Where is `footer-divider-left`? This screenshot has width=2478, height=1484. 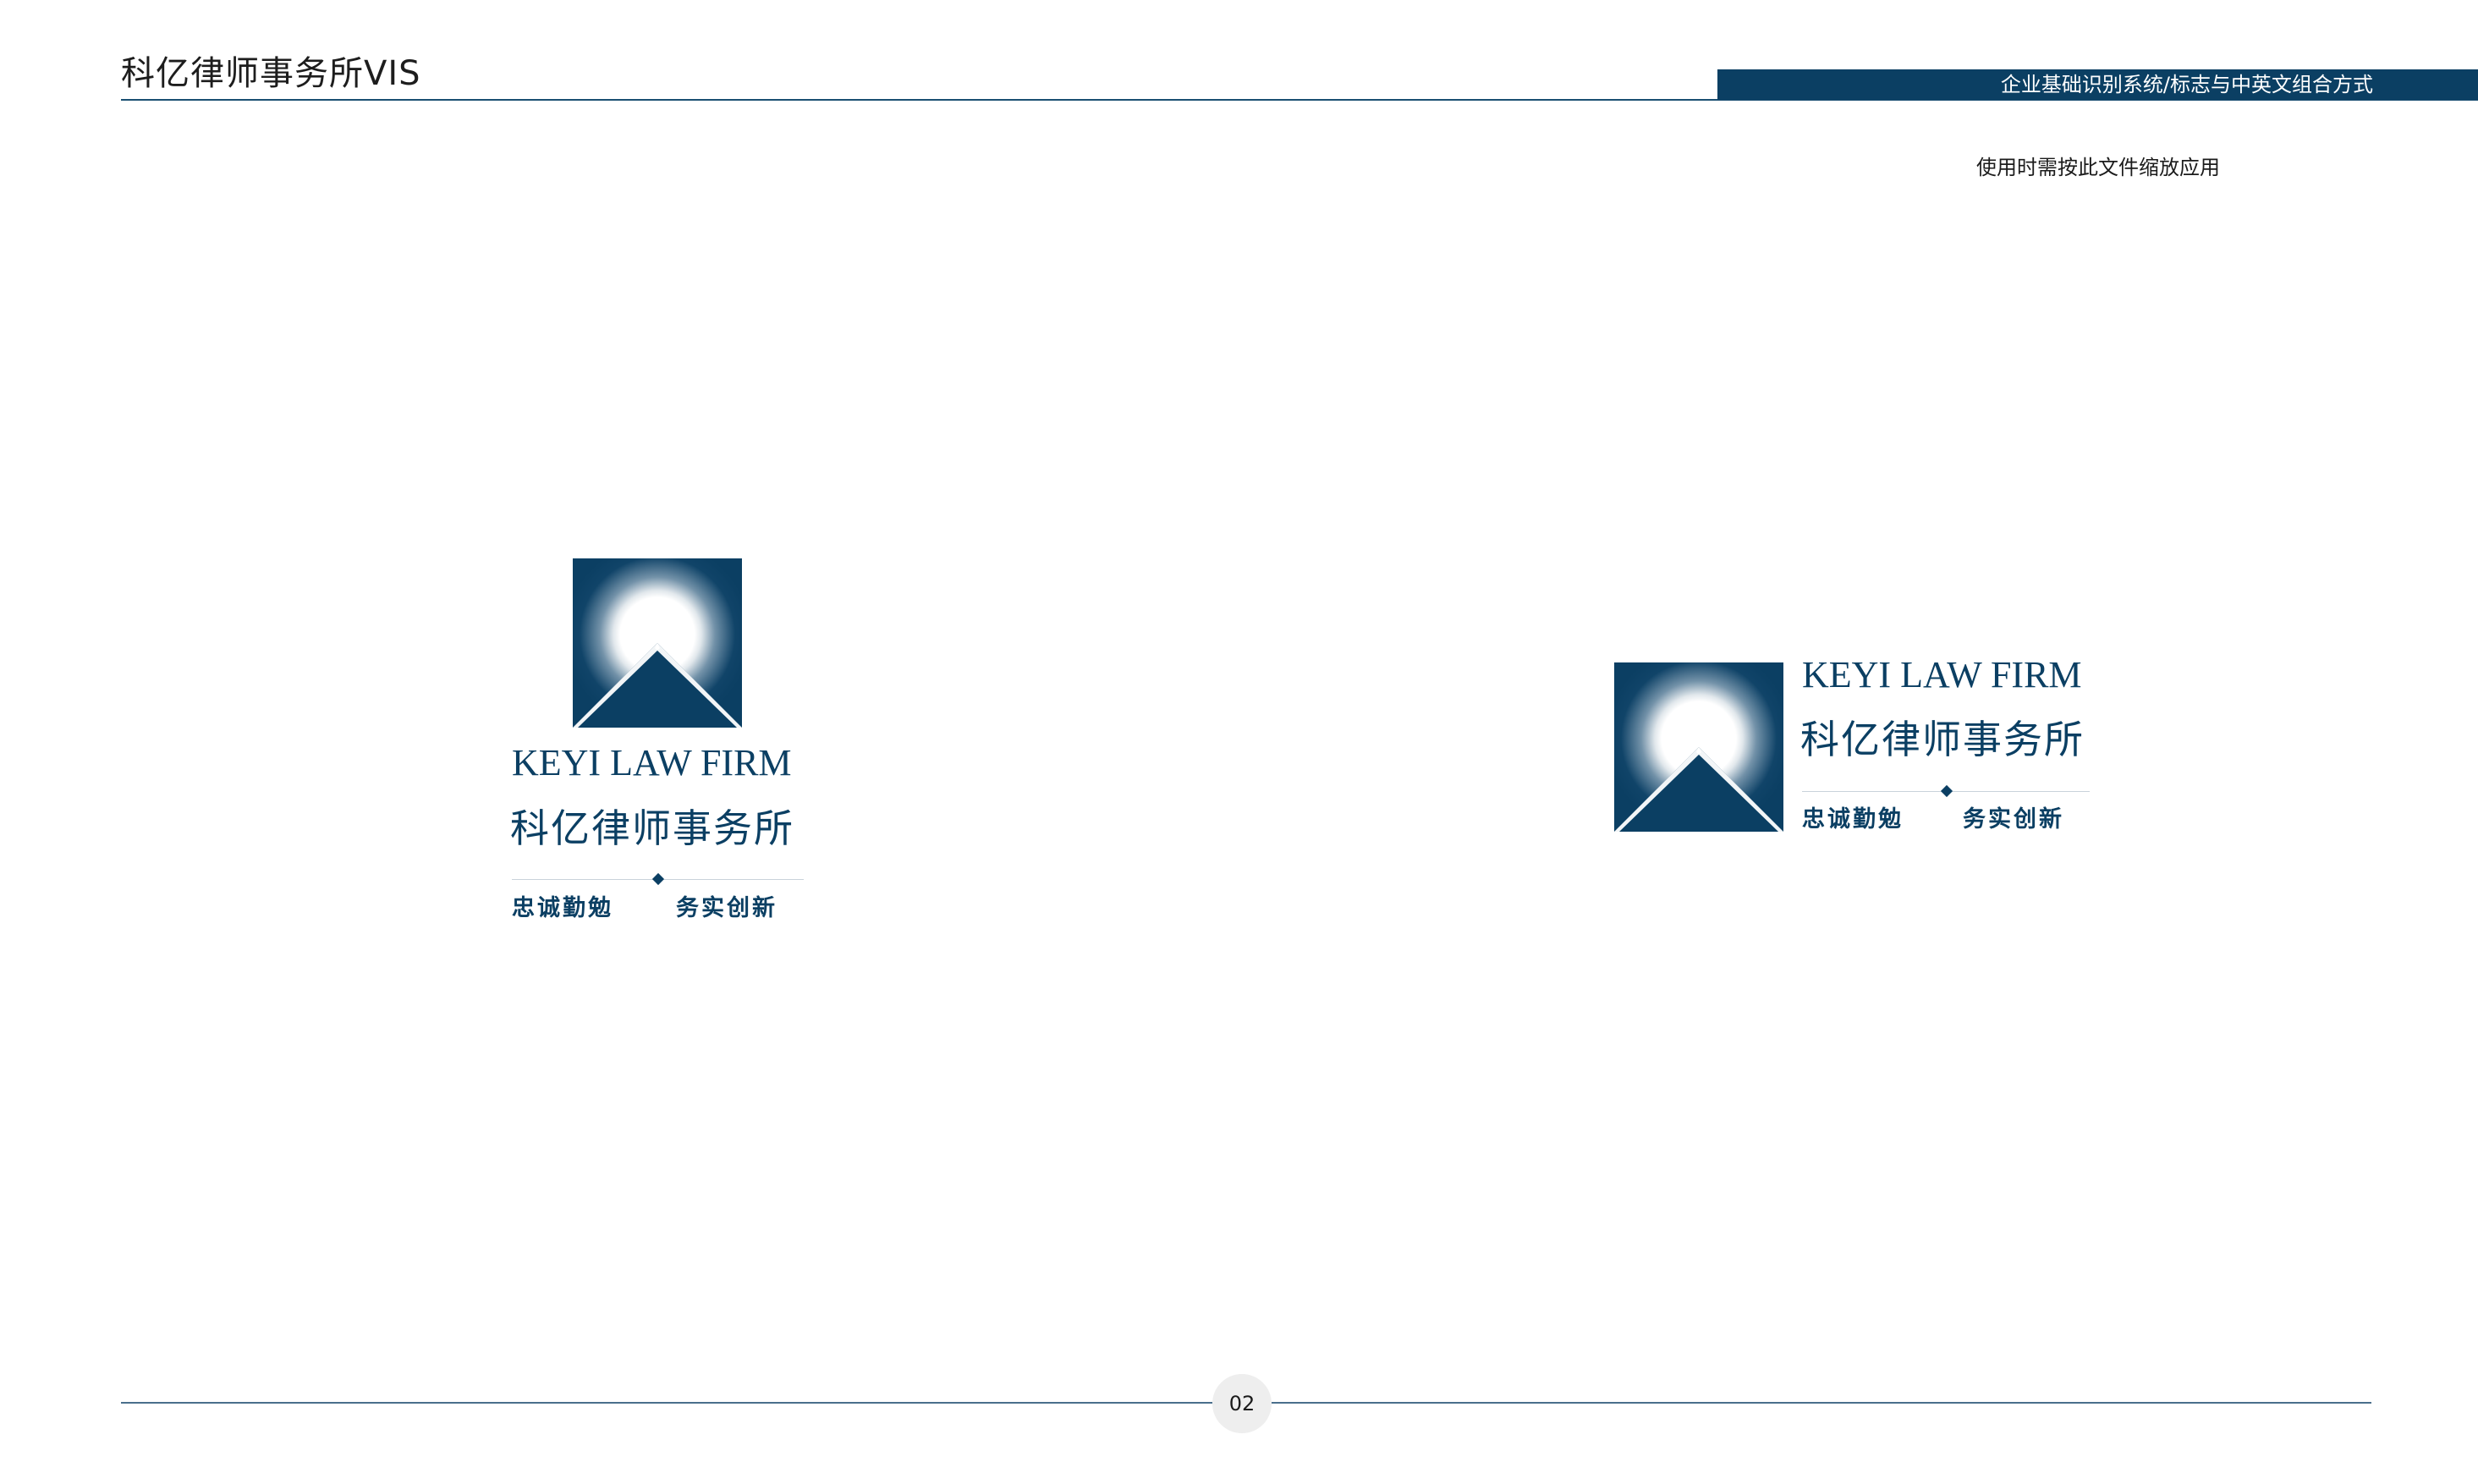 footer-divider-left is located at coordinates (666, 1403).